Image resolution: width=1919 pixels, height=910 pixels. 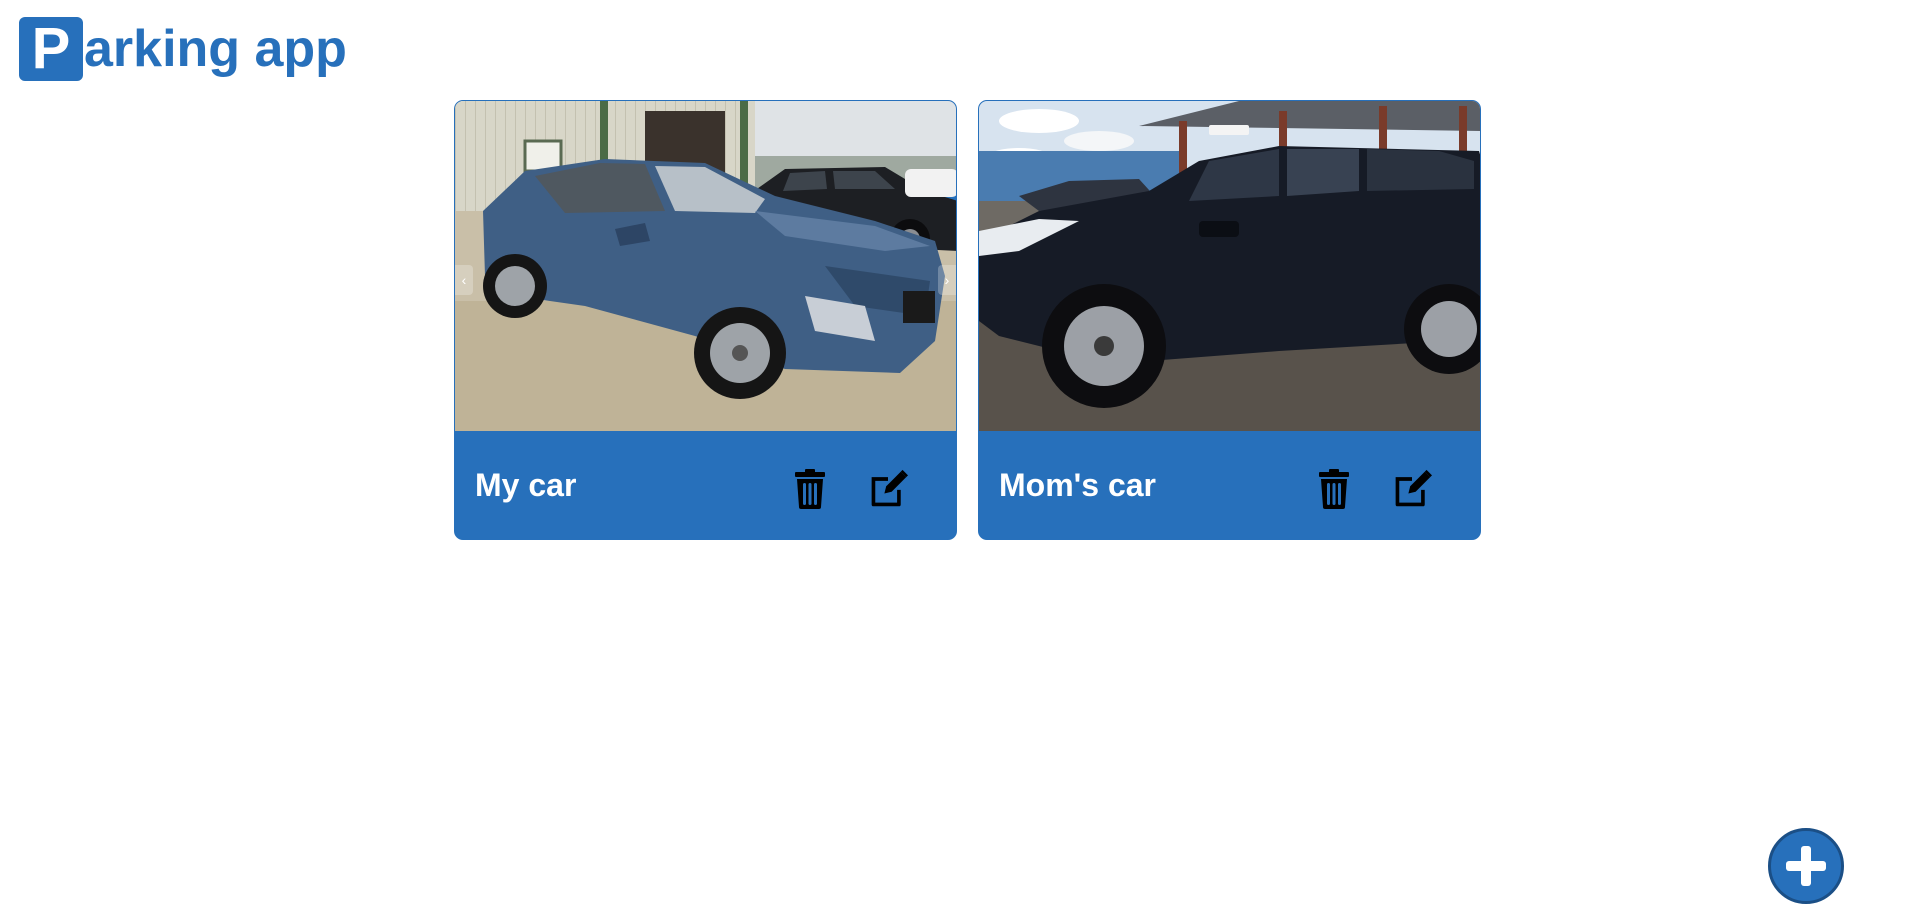 I want to click on app-logo: P arking app, so click(x=183, y=49).